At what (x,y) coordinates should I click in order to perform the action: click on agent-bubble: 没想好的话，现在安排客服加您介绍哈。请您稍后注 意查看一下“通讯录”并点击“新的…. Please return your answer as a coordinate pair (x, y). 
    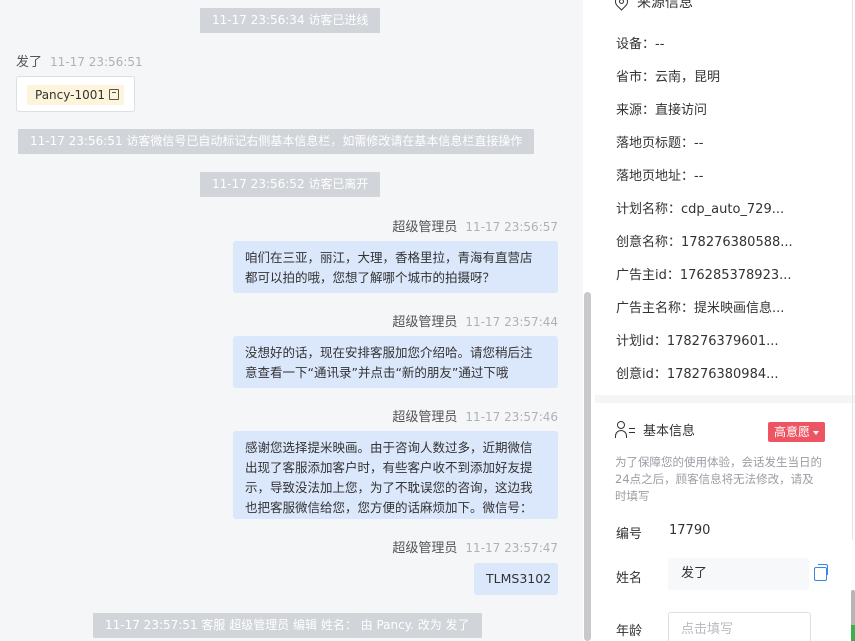
    Looking at the image, I should click on (395, 362).